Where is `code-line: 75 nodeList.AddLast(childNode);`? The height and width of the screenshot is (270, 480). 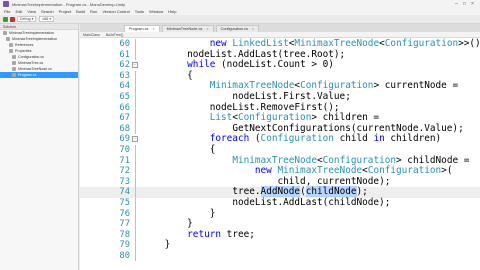 code-line: 75 nodeList.AddLast(childNode); is located at coordinates (280, 203).